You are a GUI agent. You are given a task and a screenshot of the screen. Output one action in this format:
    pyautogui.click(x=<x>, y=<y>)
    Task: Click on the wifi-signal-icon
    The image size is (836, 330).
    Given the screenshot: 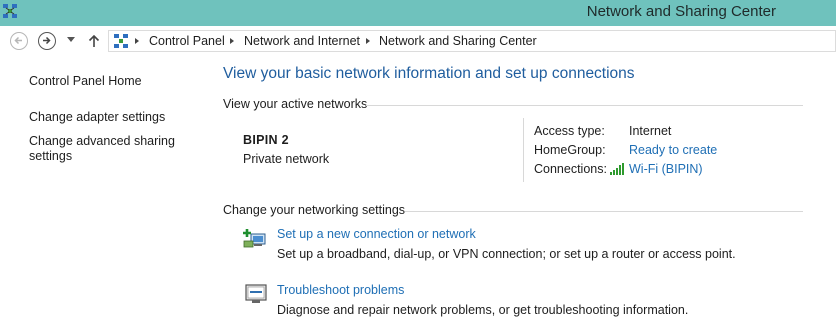 What is the action you would take?
    pyautogui.click(x=617, y=169)
    